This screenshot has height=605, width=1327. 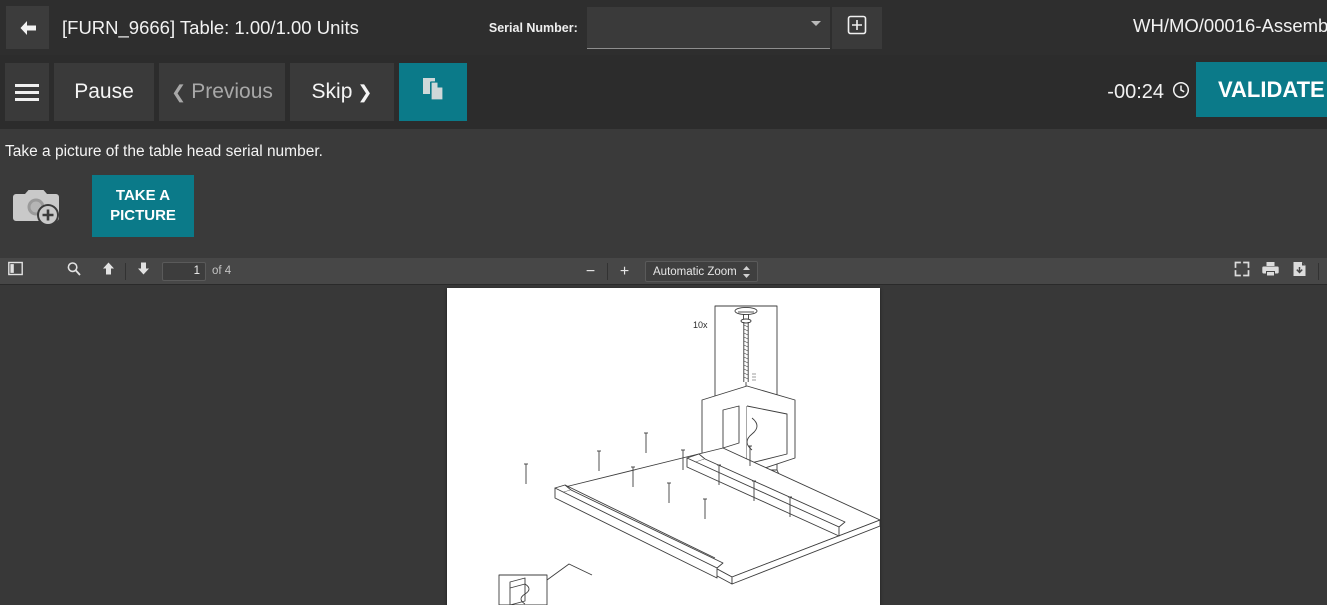 I want to click on pdf-toolbar-center: − + Automatic Zoom, so click(x=668, y=271).